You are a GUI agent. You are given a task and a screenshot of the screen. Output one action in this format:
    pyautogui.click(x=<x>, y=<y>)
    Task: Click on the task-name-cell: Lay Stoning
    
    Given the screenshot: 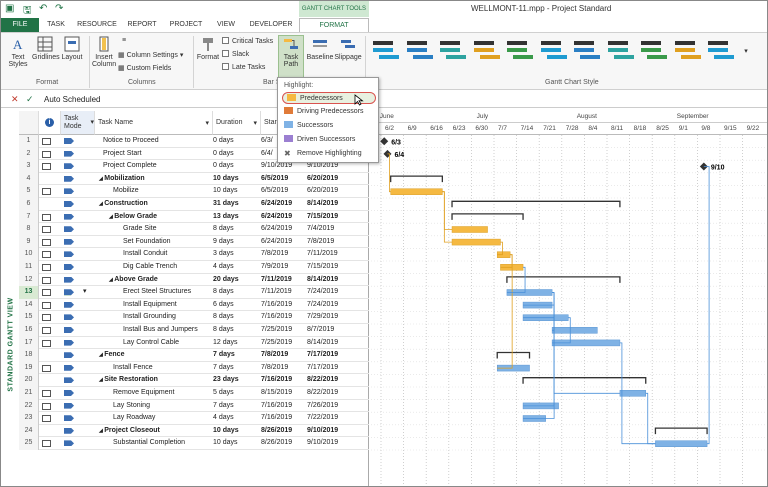 What is the action you would take?
    pyautogui.click(x=153, y=406)
    